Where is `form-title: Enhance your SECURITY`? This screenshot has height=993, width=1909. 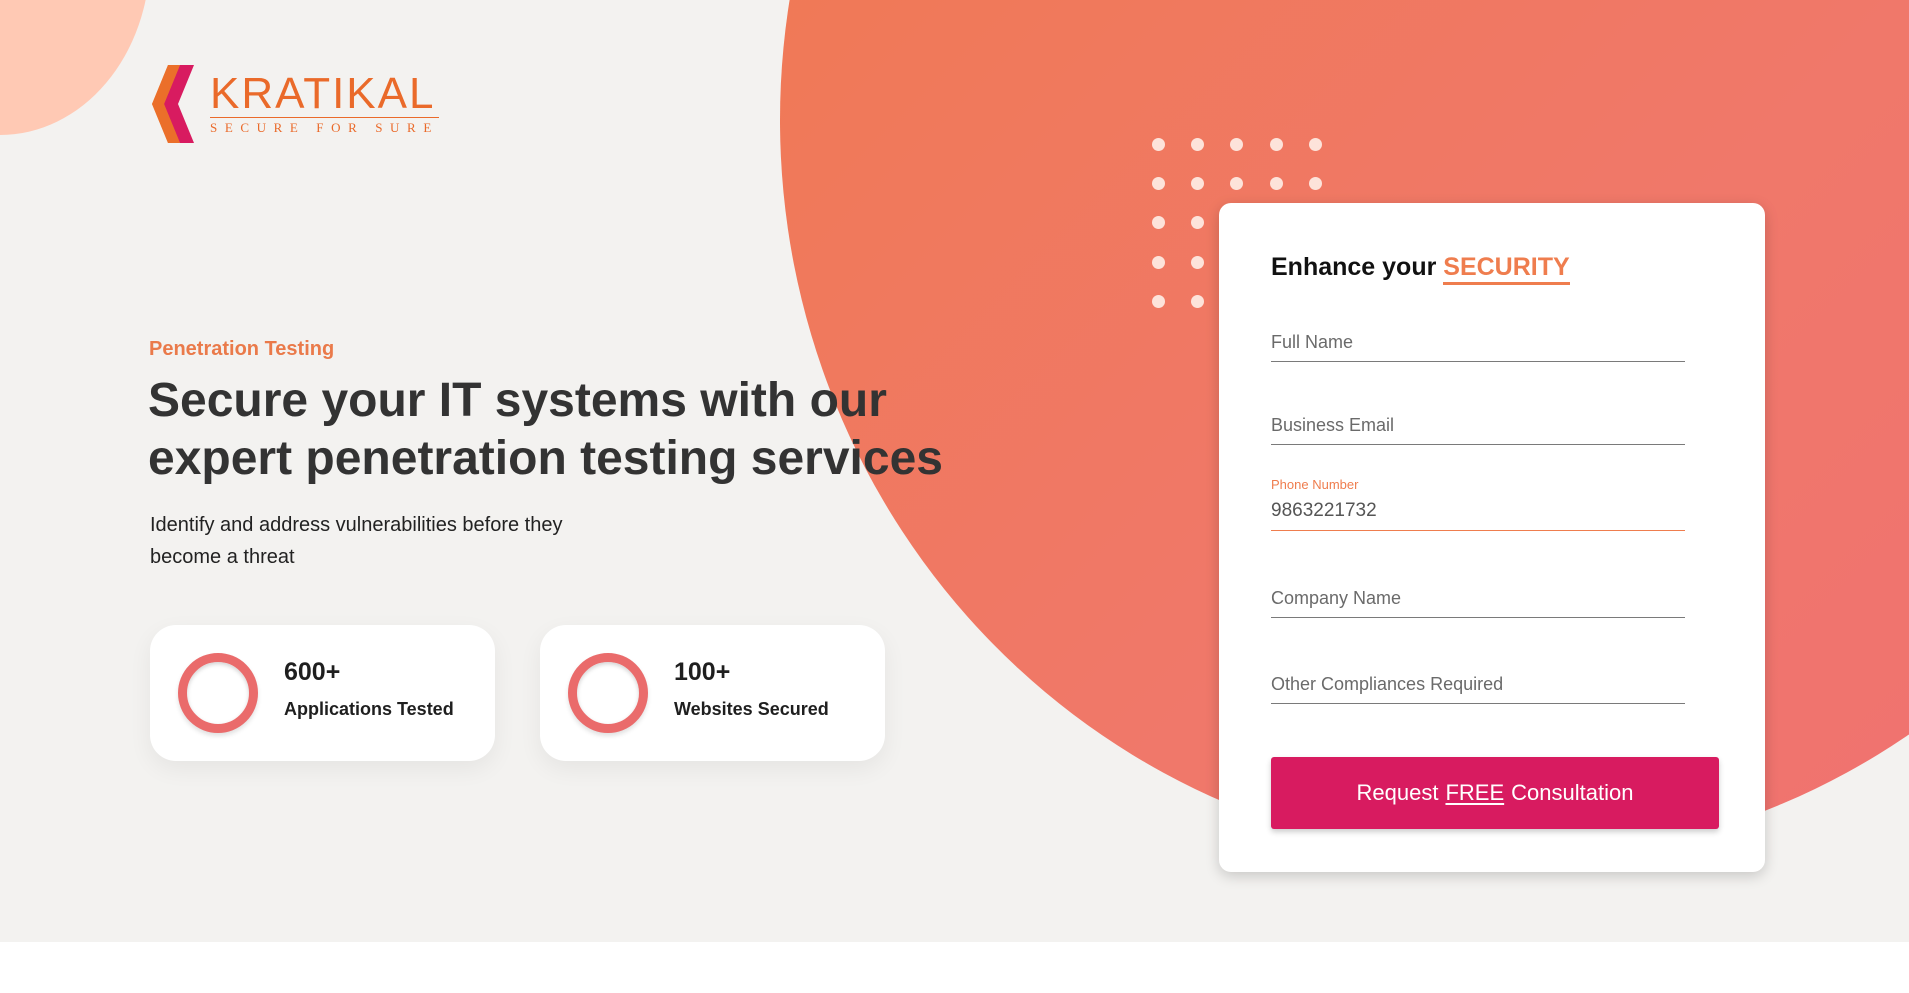
form-title: Enhance your SECURITY is located at coordinates (1420, 269).